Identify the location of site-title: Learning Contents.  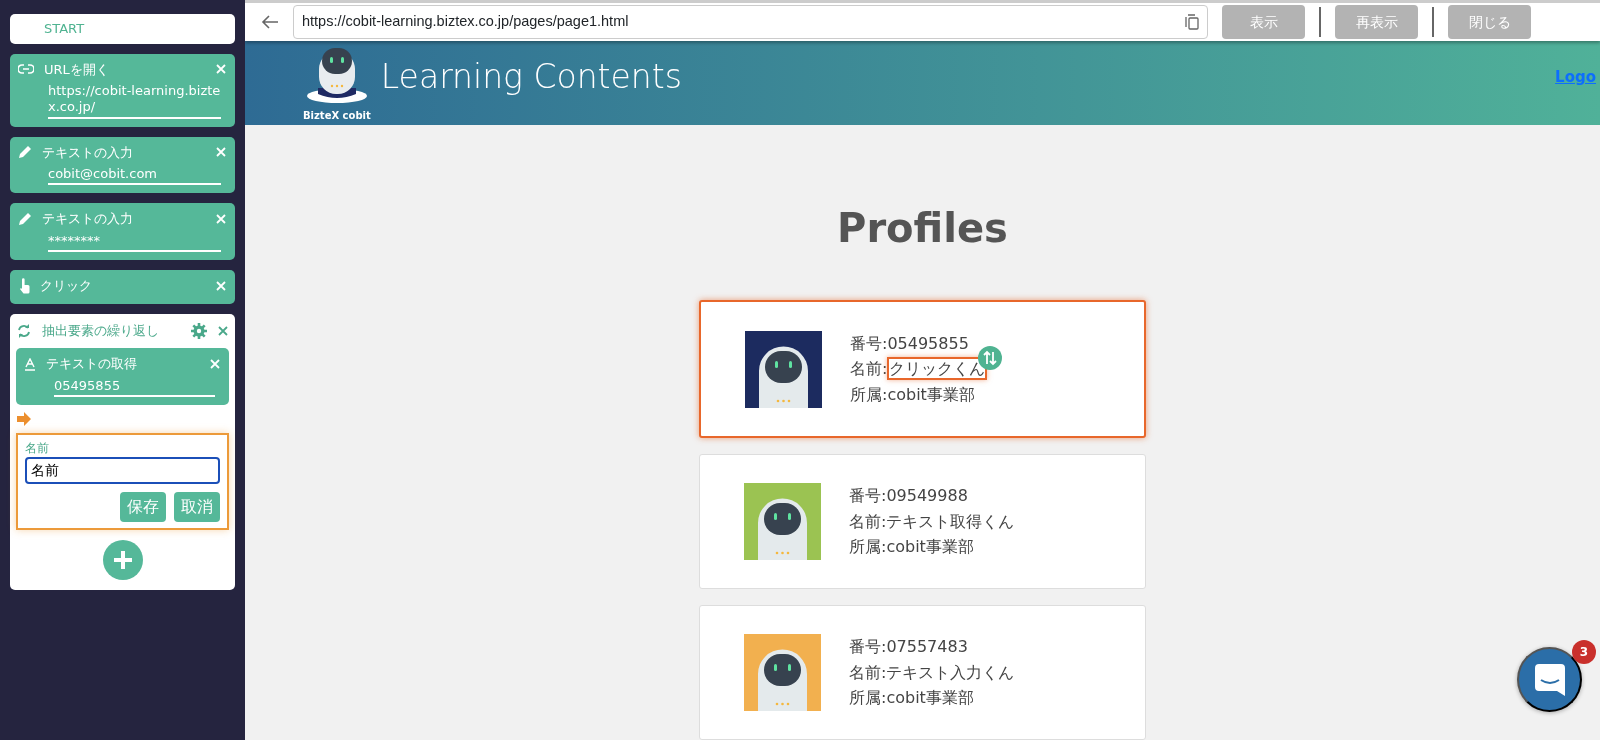
(531, 77).